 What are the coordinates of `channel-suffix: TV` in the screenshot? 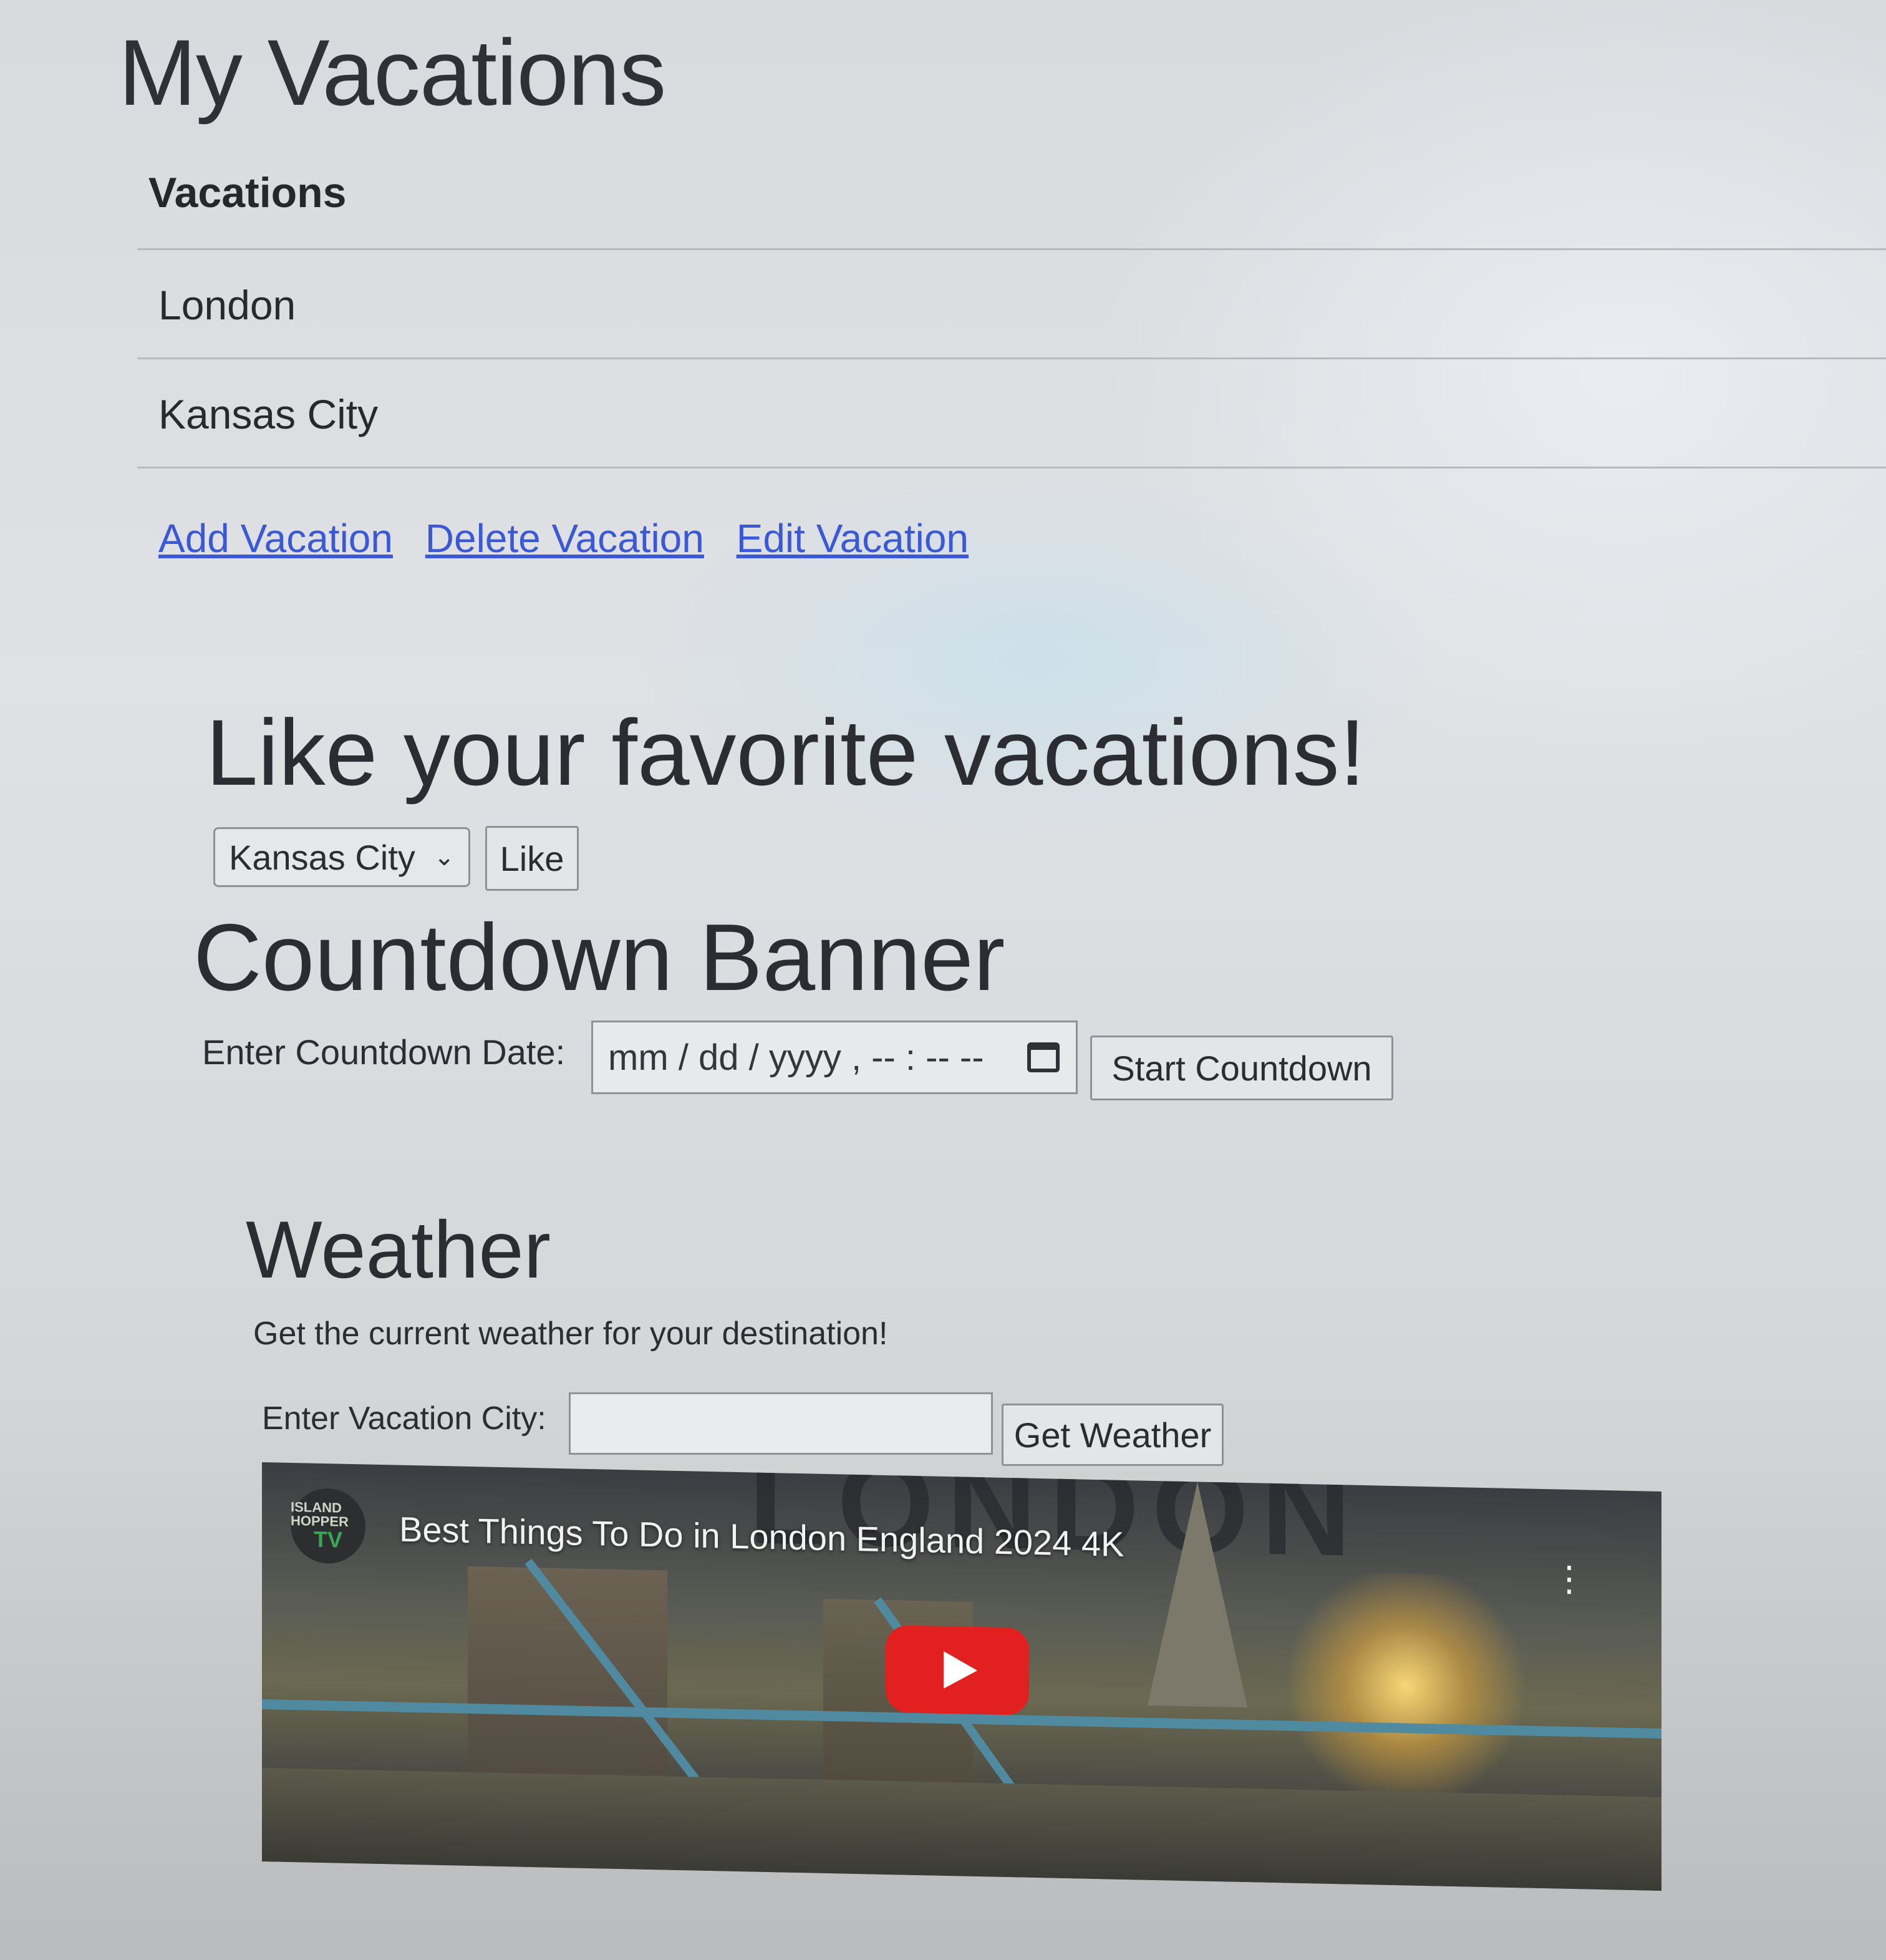 It's located at (327, 1540).